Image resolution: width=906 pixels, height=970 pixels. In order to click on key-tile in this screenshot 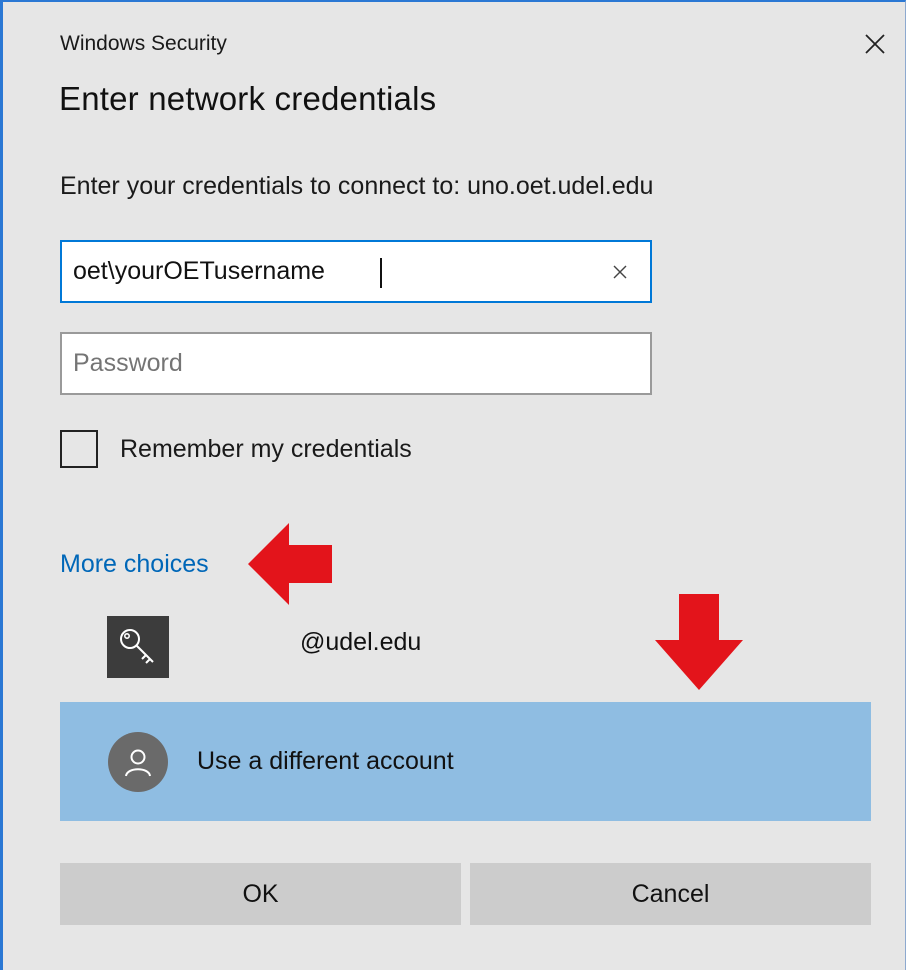, I will do `click(138, 647)`.